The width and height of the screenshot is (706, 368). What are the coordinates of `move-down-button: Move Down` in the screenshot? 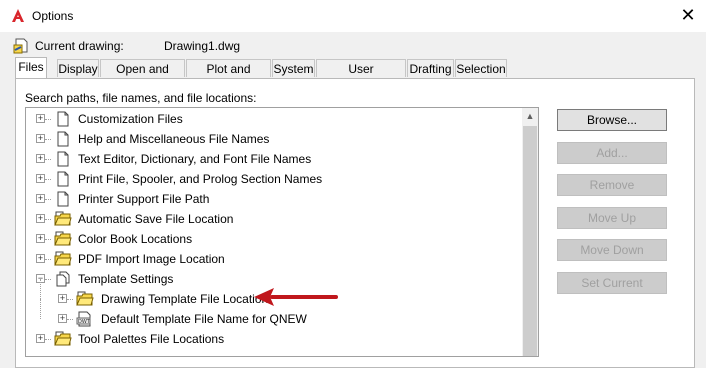 It's located at (612, 250).